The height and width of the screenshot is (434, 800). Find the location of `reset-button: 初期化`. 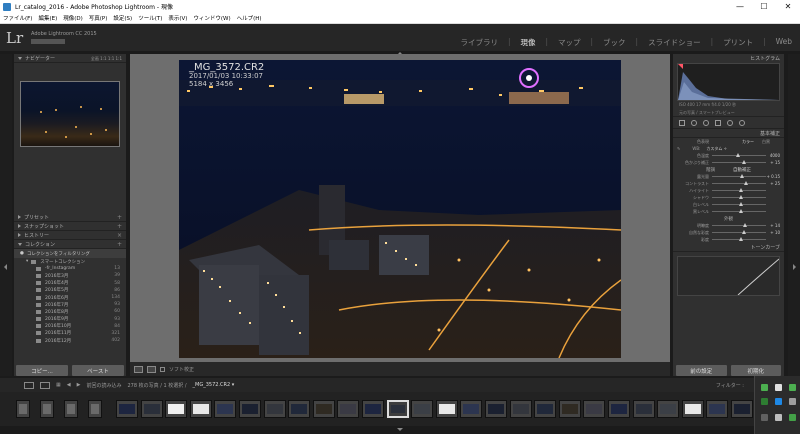

reset-button: 初期化 is located at coordinates (755, 370).